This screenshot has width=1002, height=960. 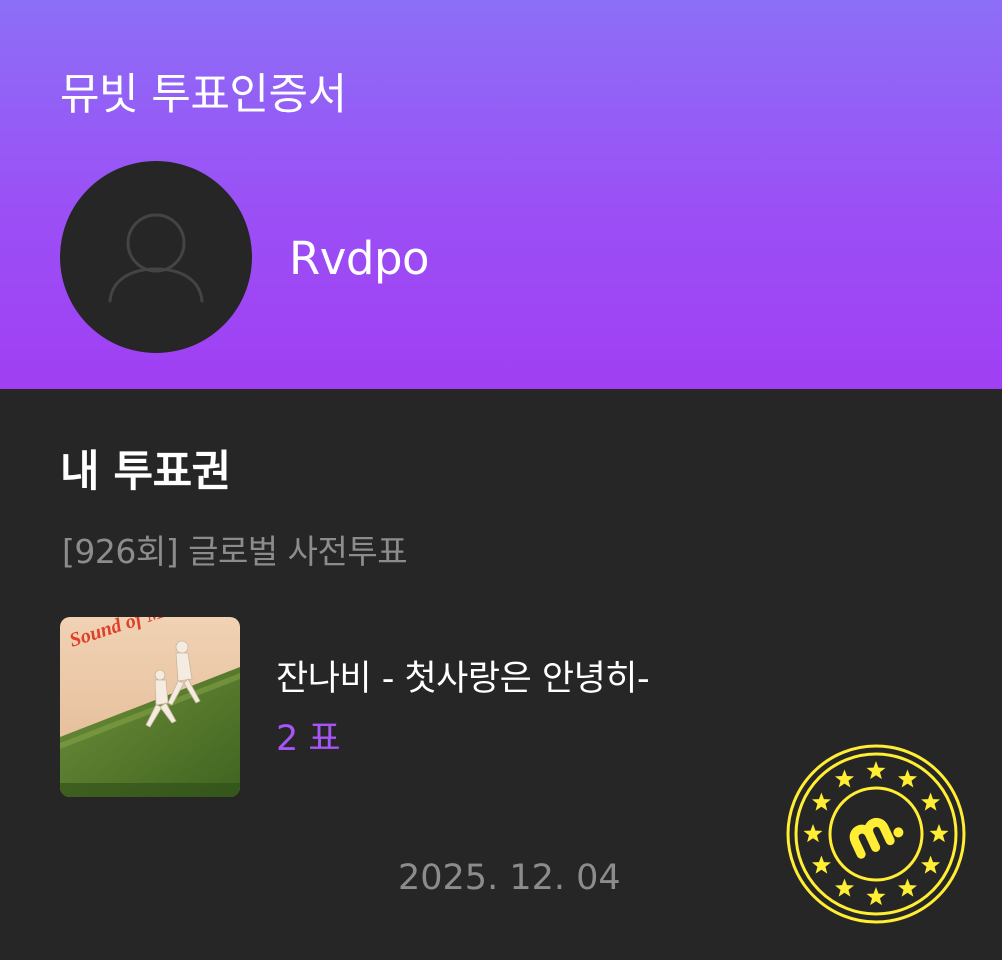 What do you see at coordinates (203, 95) in the screenshot?
I see `page-title: 뮤빗 투표인증서` at bounding box center [203, 95].